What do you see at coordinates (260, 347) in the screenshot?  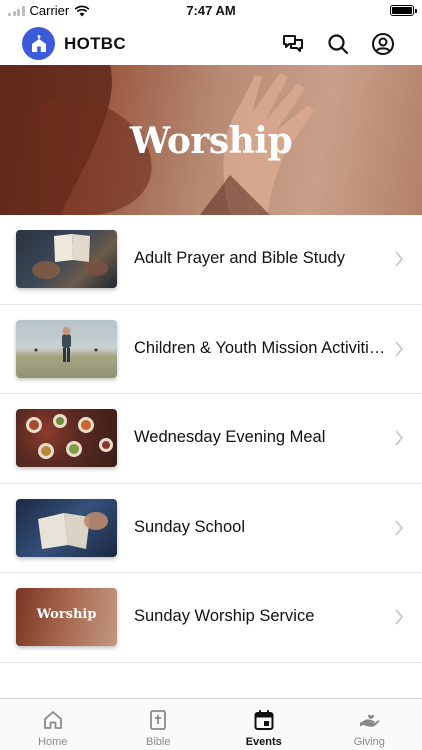 I see `event-label: Children & Youth Mission Activities` at bounding box center [260, 347].